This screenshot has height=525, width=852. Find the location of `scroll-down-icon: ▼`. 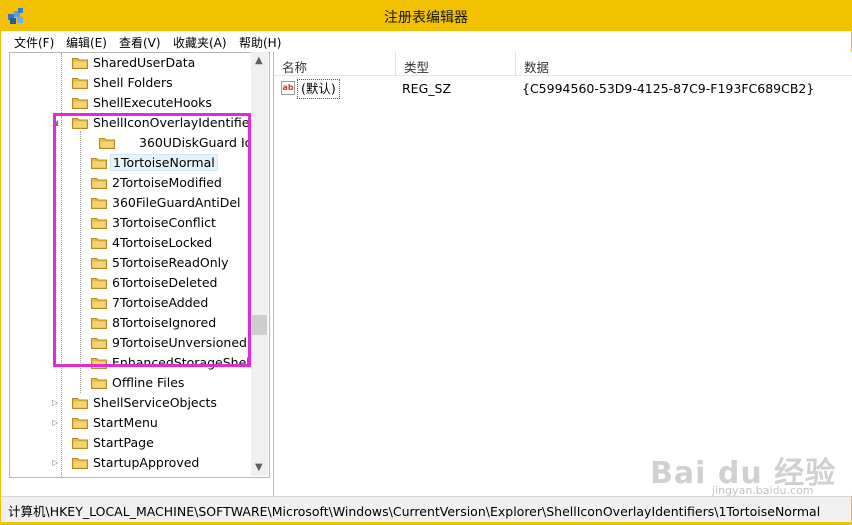

scroll-down-icon: ▼ is located at coordinates (259, 467).